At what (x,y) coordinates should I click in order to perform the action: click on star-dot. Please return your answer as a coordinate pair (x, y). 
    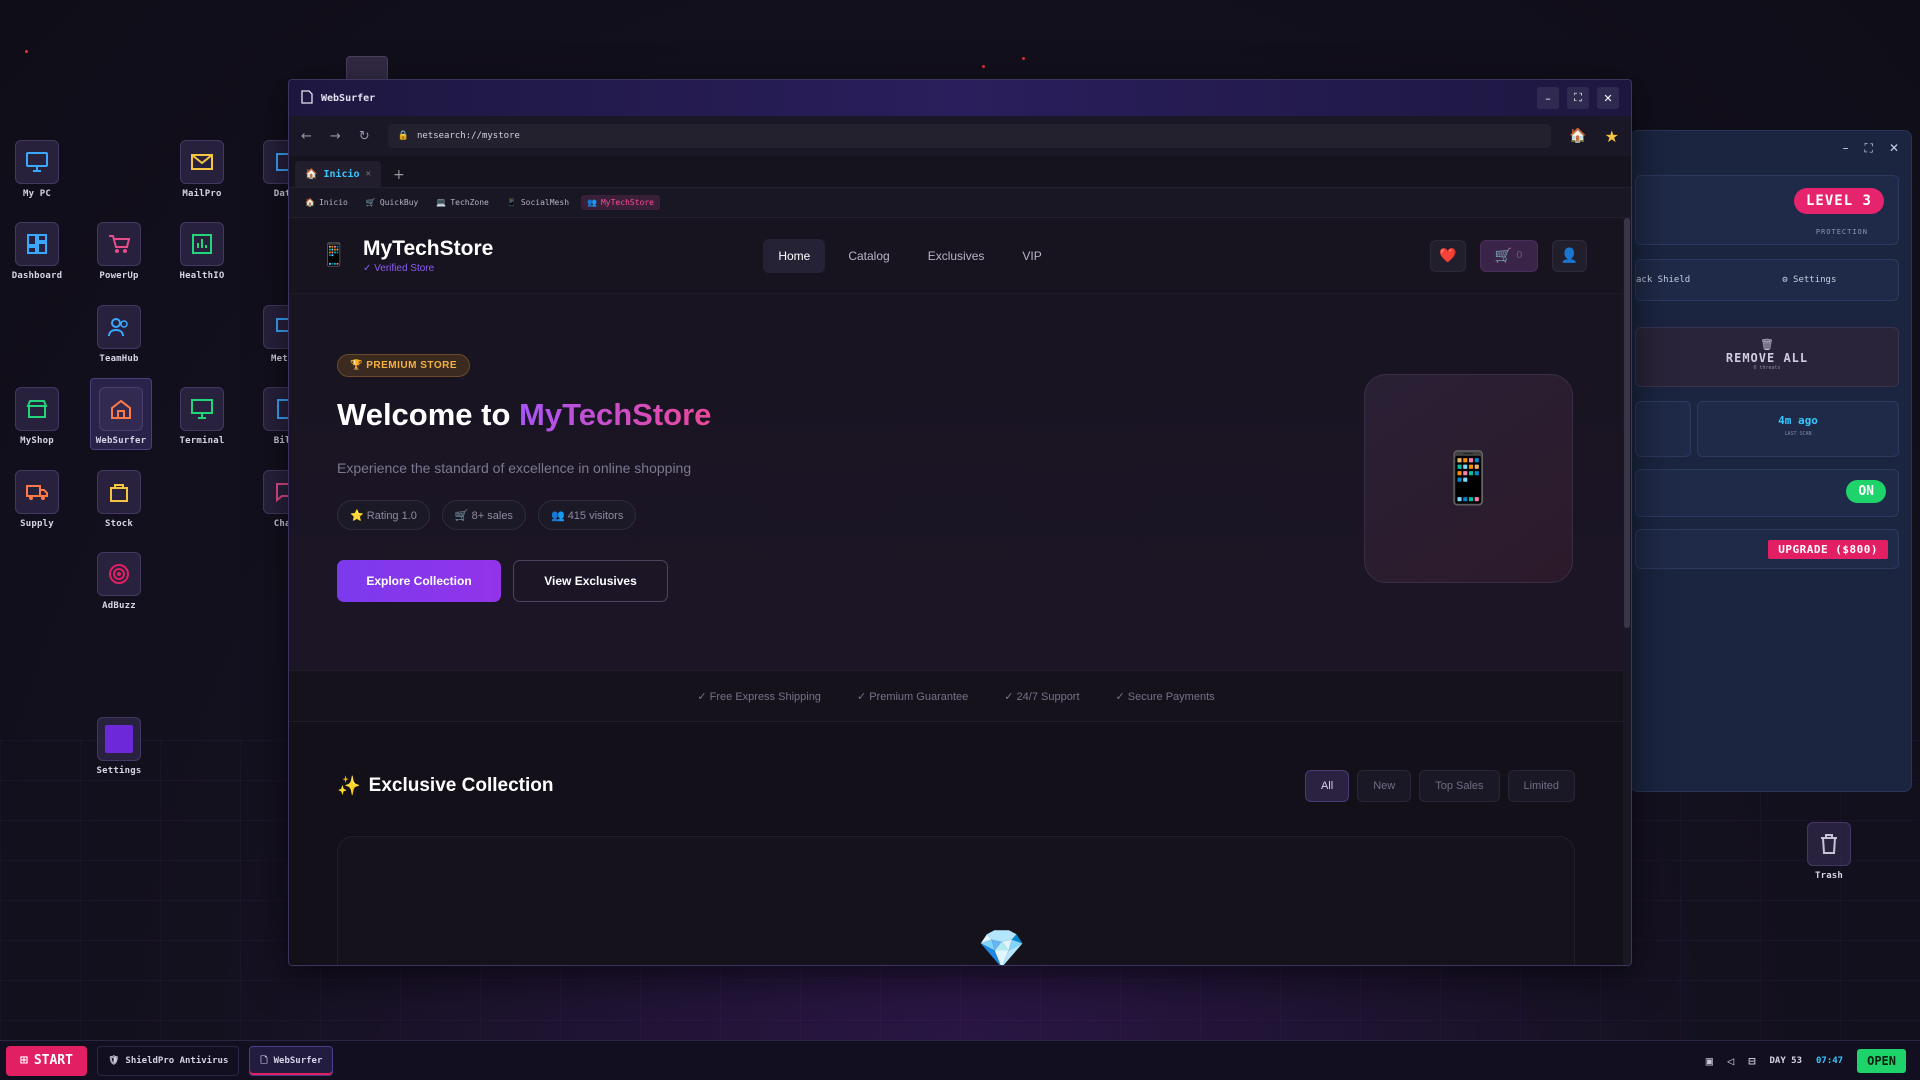
    Looking at the image, I should click on (983, 66).